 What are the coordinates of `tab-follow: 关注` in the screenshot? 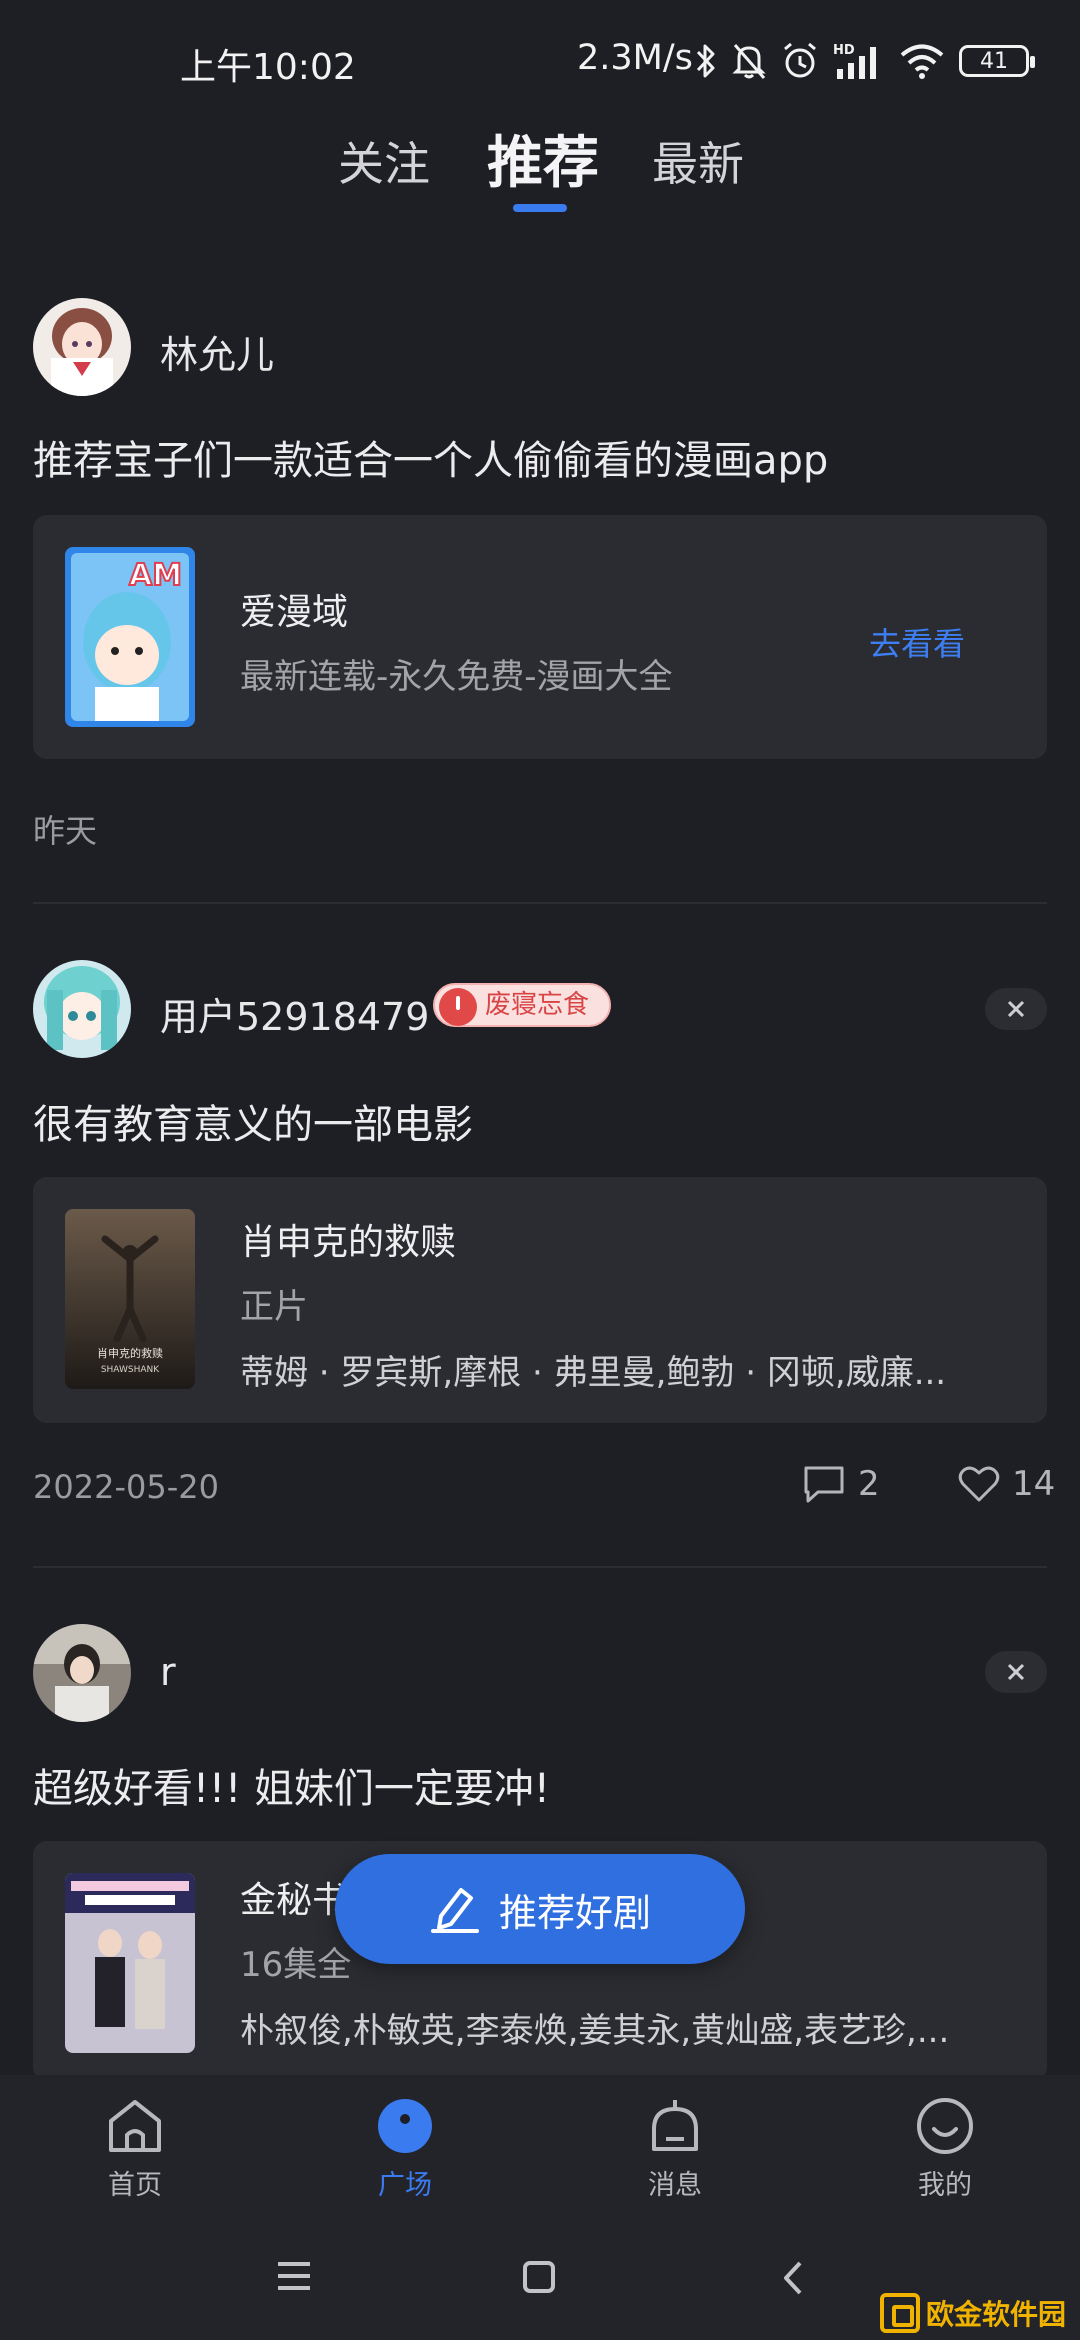 It's located at (384, 161).